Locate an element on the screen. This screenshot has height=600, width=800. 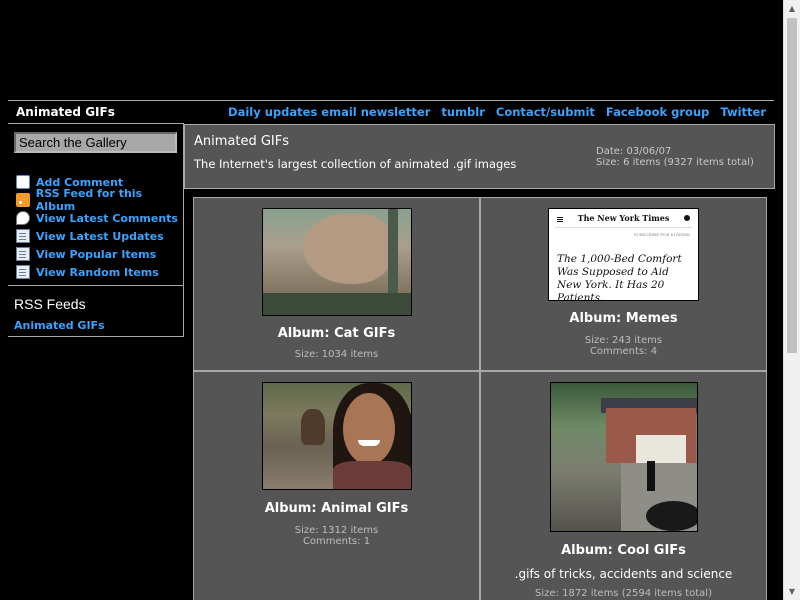
scroll-up-arrow-icon: ▲ is located at coordinates (792, 8).